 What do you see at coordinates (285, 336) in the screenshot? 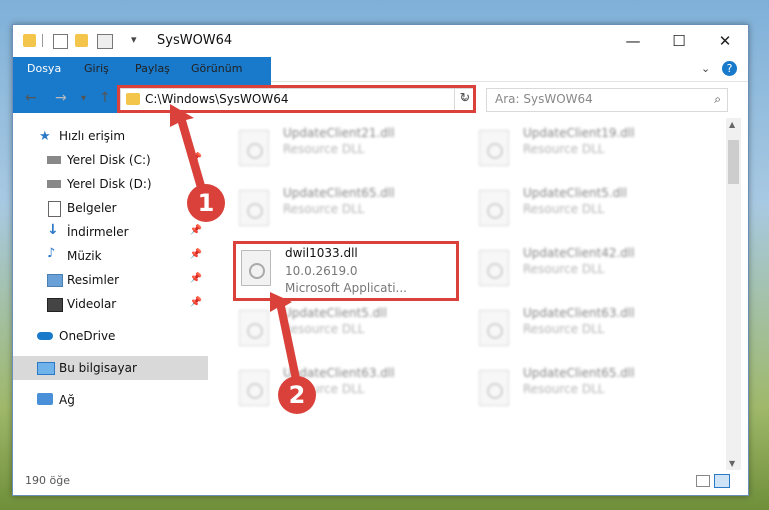
I see `arrow-to-file` at bounding box center [285, 336].